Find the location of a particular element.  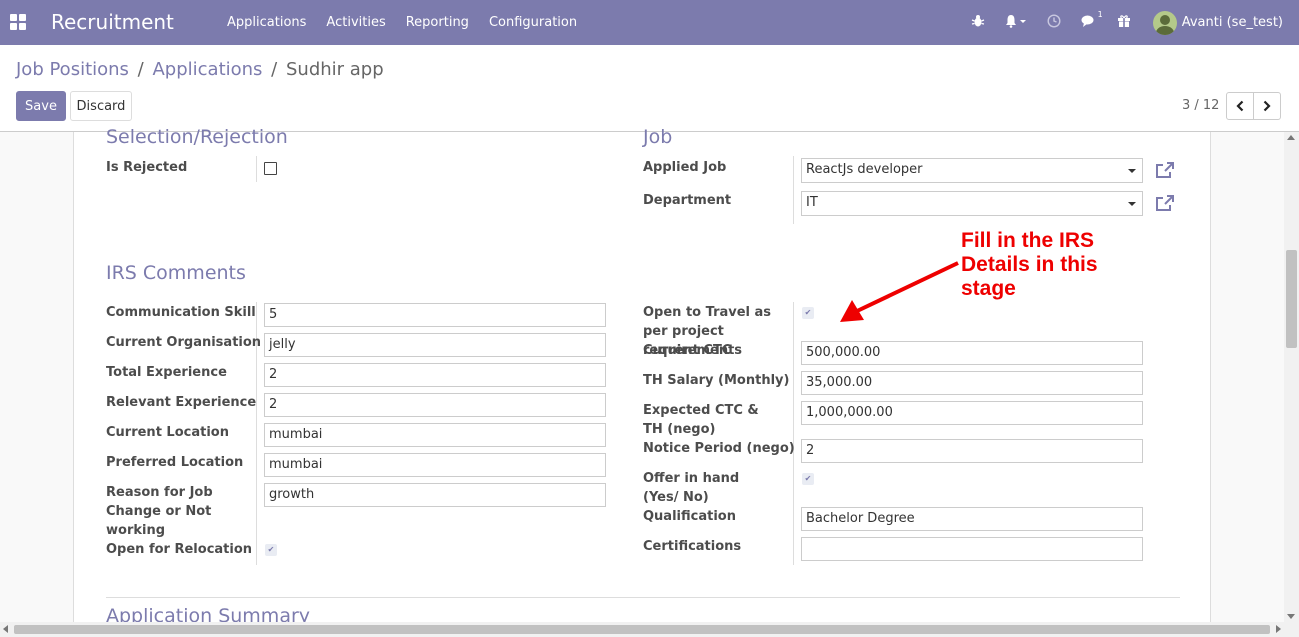

certifications-input is located at coordinates (972, 549).